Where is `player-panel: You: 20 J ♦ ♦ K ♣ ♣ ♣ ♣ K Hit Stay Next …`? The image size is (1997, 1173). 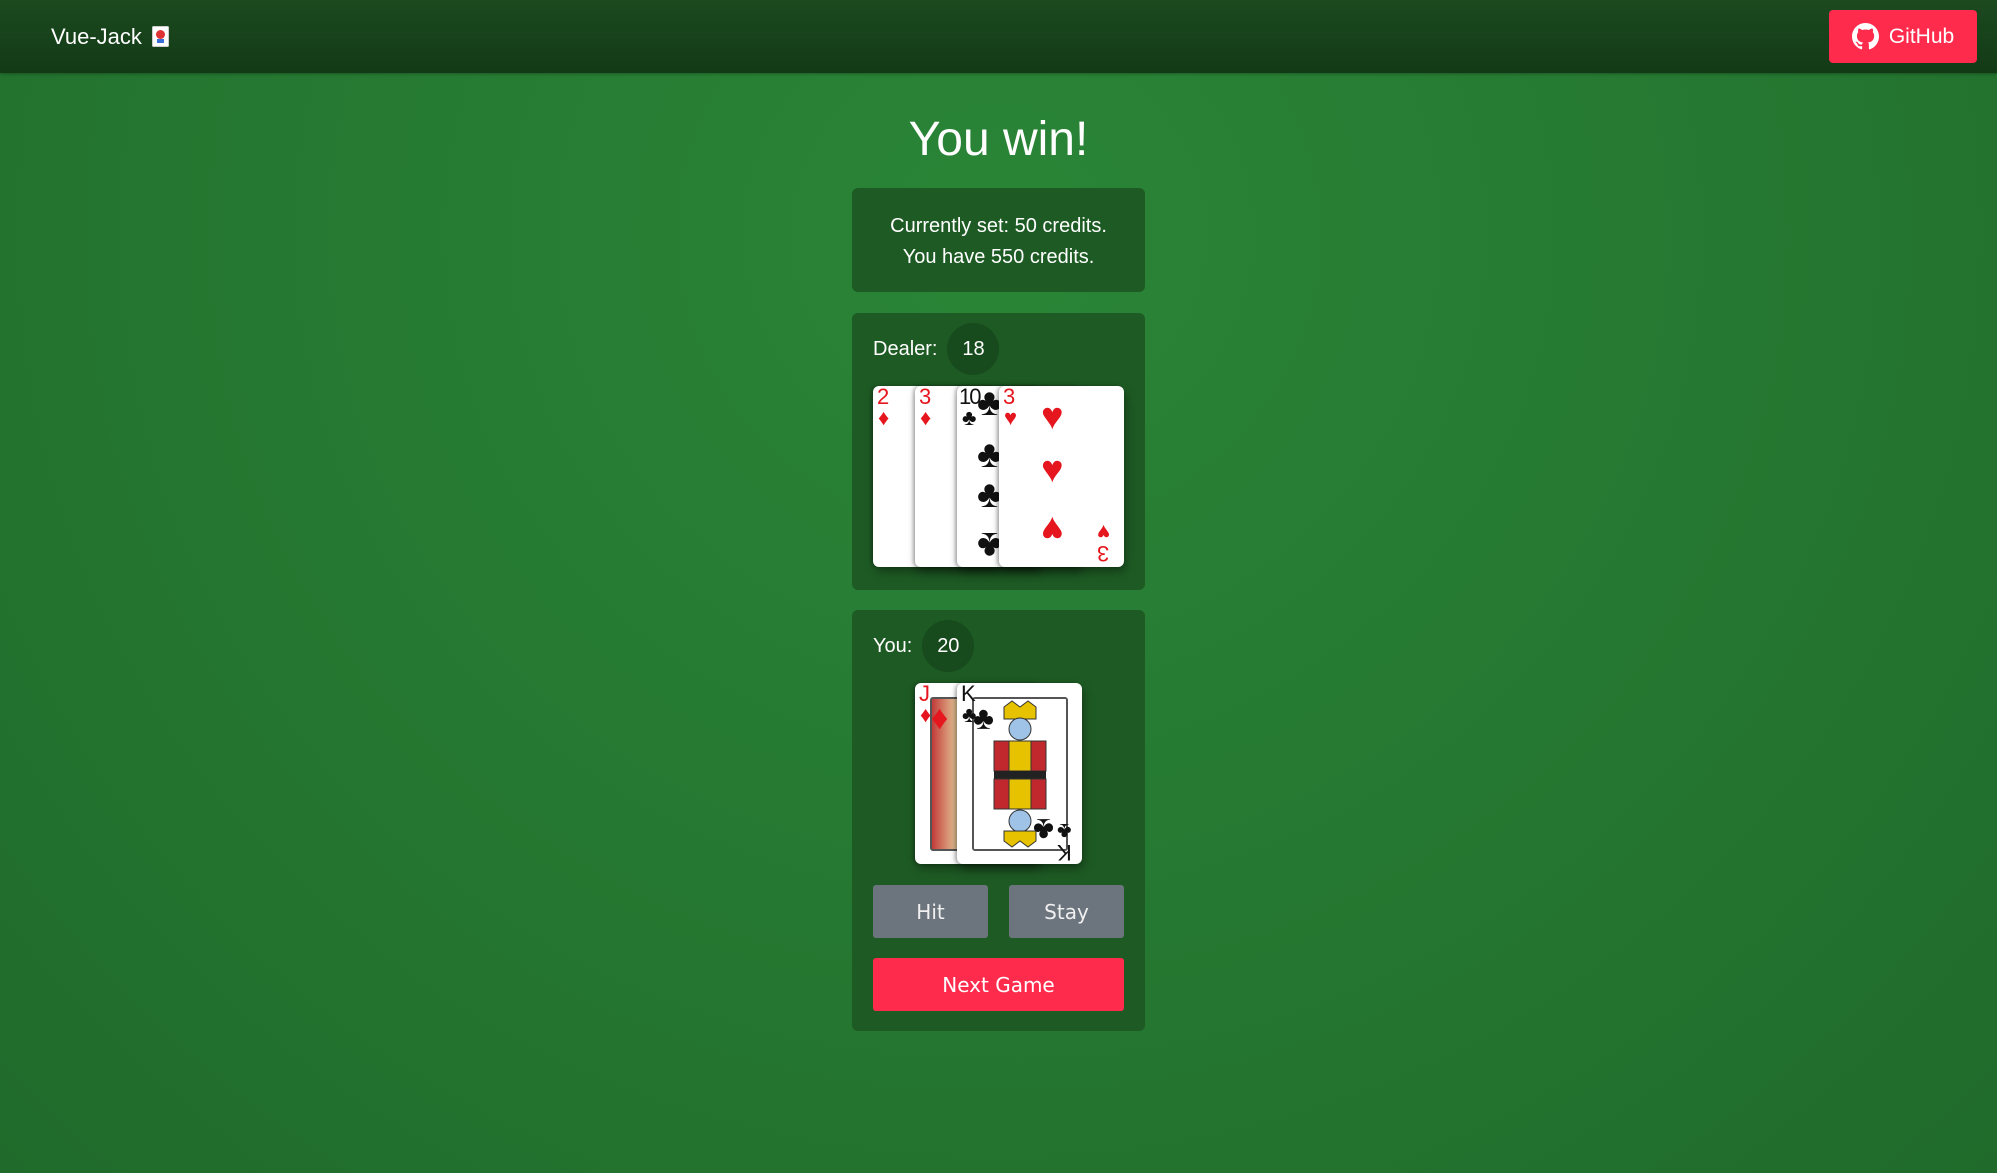 player-panel: You: 20 J ♦ ♦ K ♣ ♣ ♣ ♣ K Hit Stay Next … is located at coordinates (998, 820).